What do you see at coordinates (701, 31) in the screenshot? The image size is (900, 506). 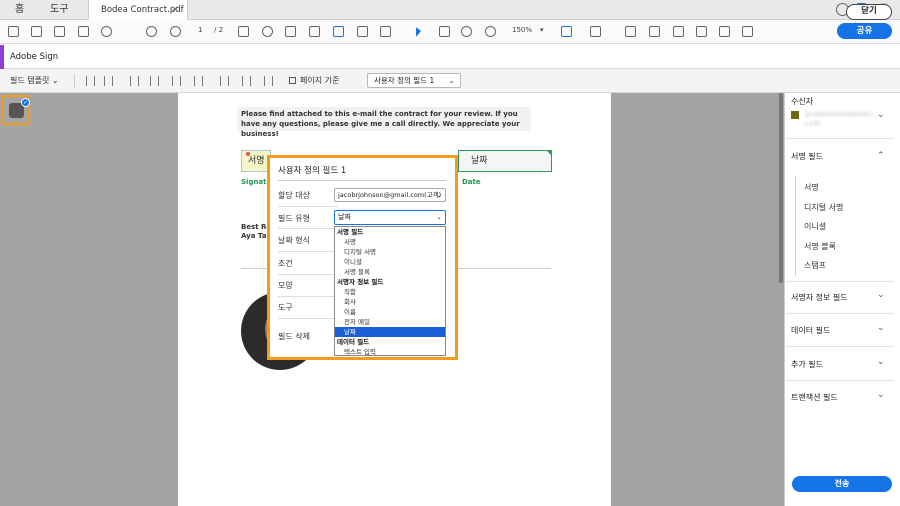 I see `rectangle-icon` at bounding box center [701, 31].